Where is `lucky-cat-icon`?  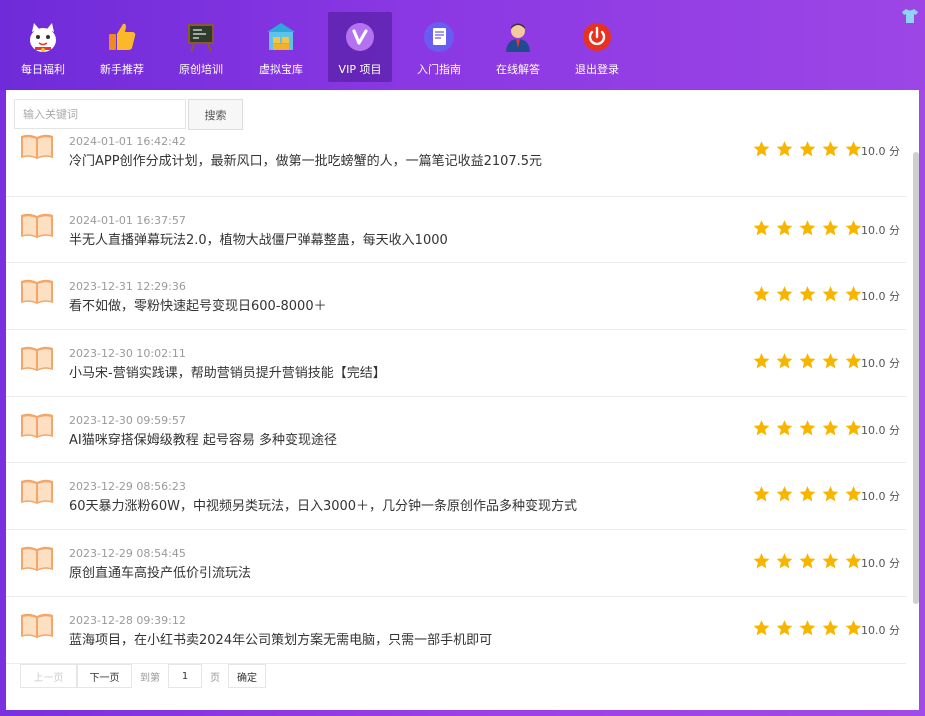
lucky-cat-icon is located at coordinates (43, 37).